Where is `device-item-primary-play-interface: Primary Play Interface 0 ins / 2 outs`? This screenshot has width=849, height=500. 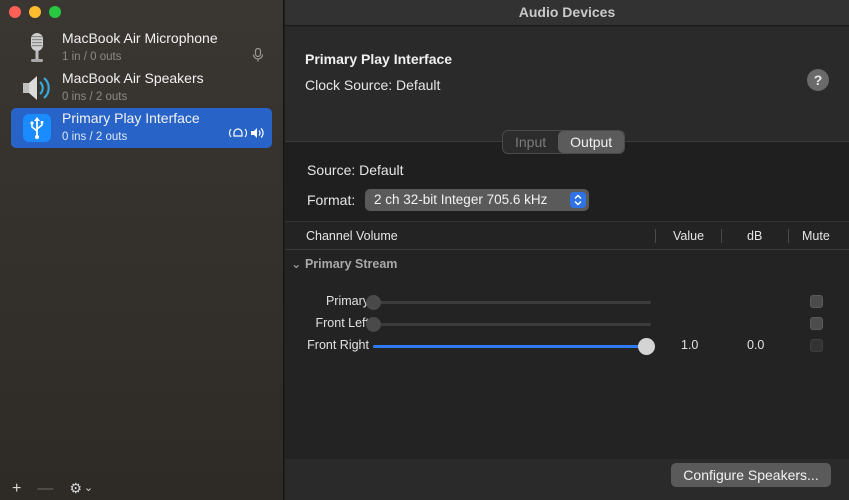
device-item-primary-play-interface: Primary Play Interface 0 ins / 2 outs is located at coordinates (141, 128).